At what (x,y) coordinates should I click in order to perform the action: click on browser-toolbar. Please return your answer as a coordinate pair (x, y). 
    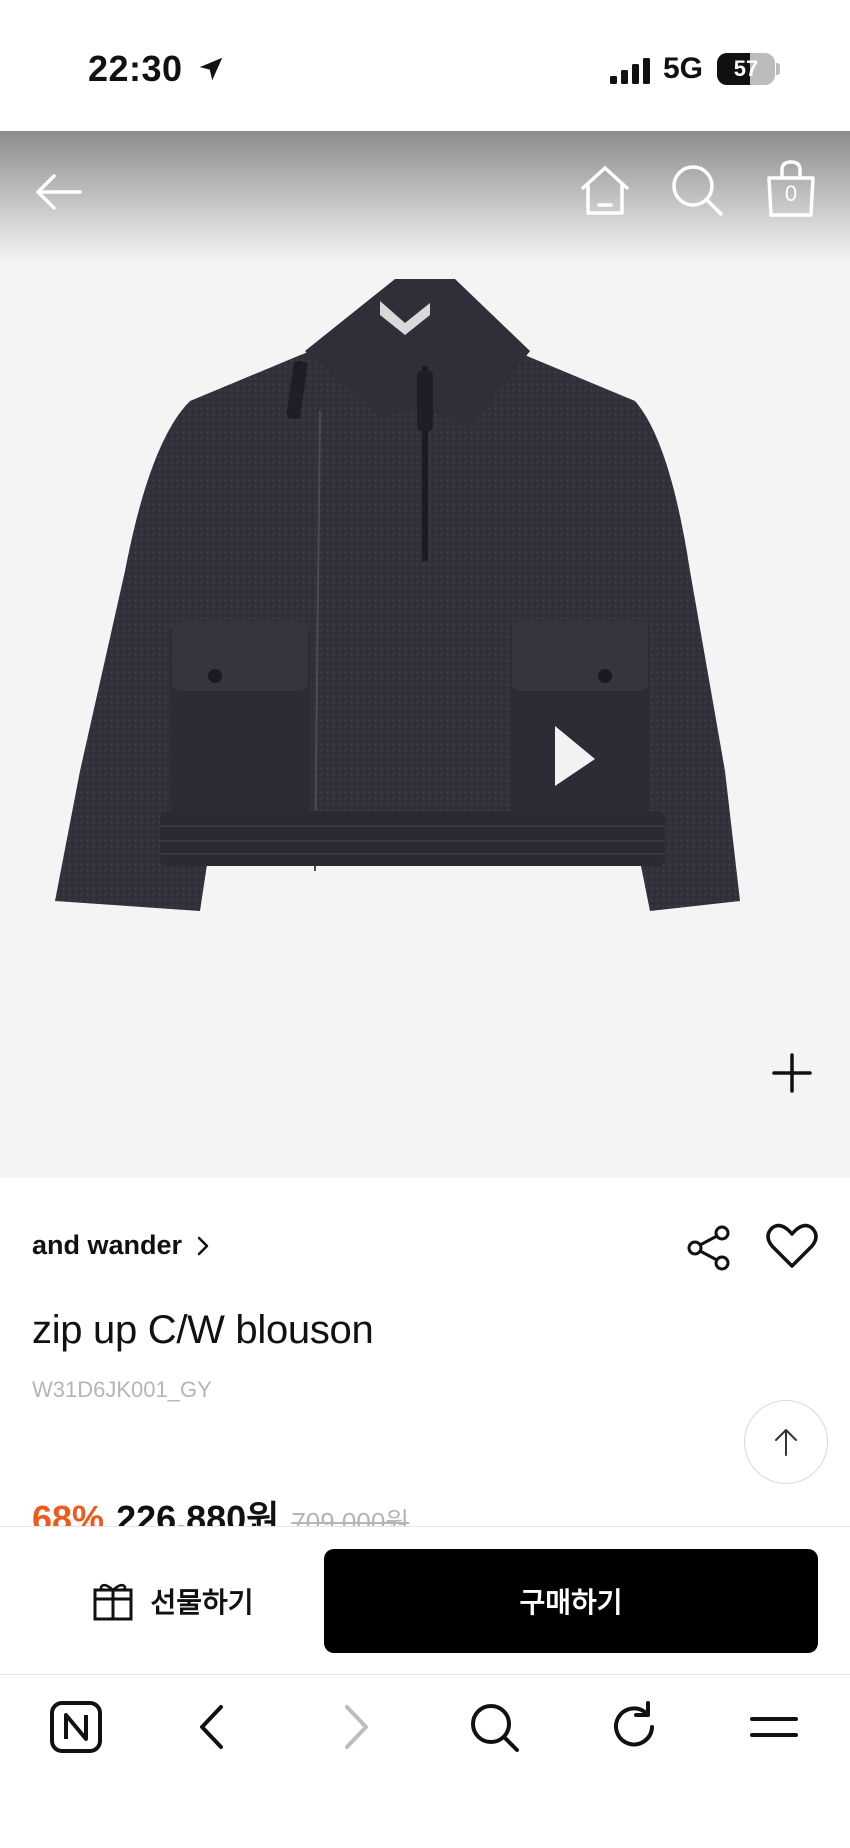
    Looking at the image, I should click on (425, 1761).